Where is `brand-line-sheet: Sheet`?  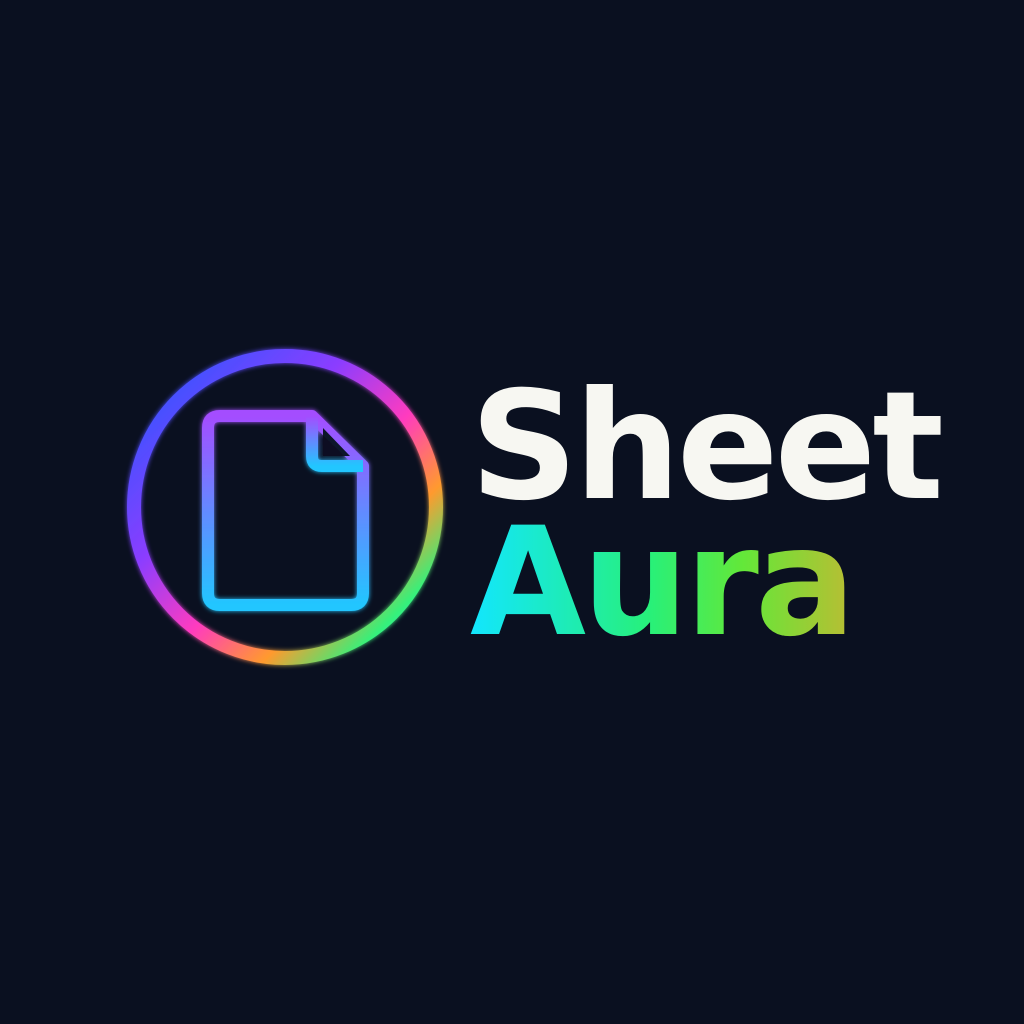
brand-line-sheet: Sheet is located at coordinates (707, 447).